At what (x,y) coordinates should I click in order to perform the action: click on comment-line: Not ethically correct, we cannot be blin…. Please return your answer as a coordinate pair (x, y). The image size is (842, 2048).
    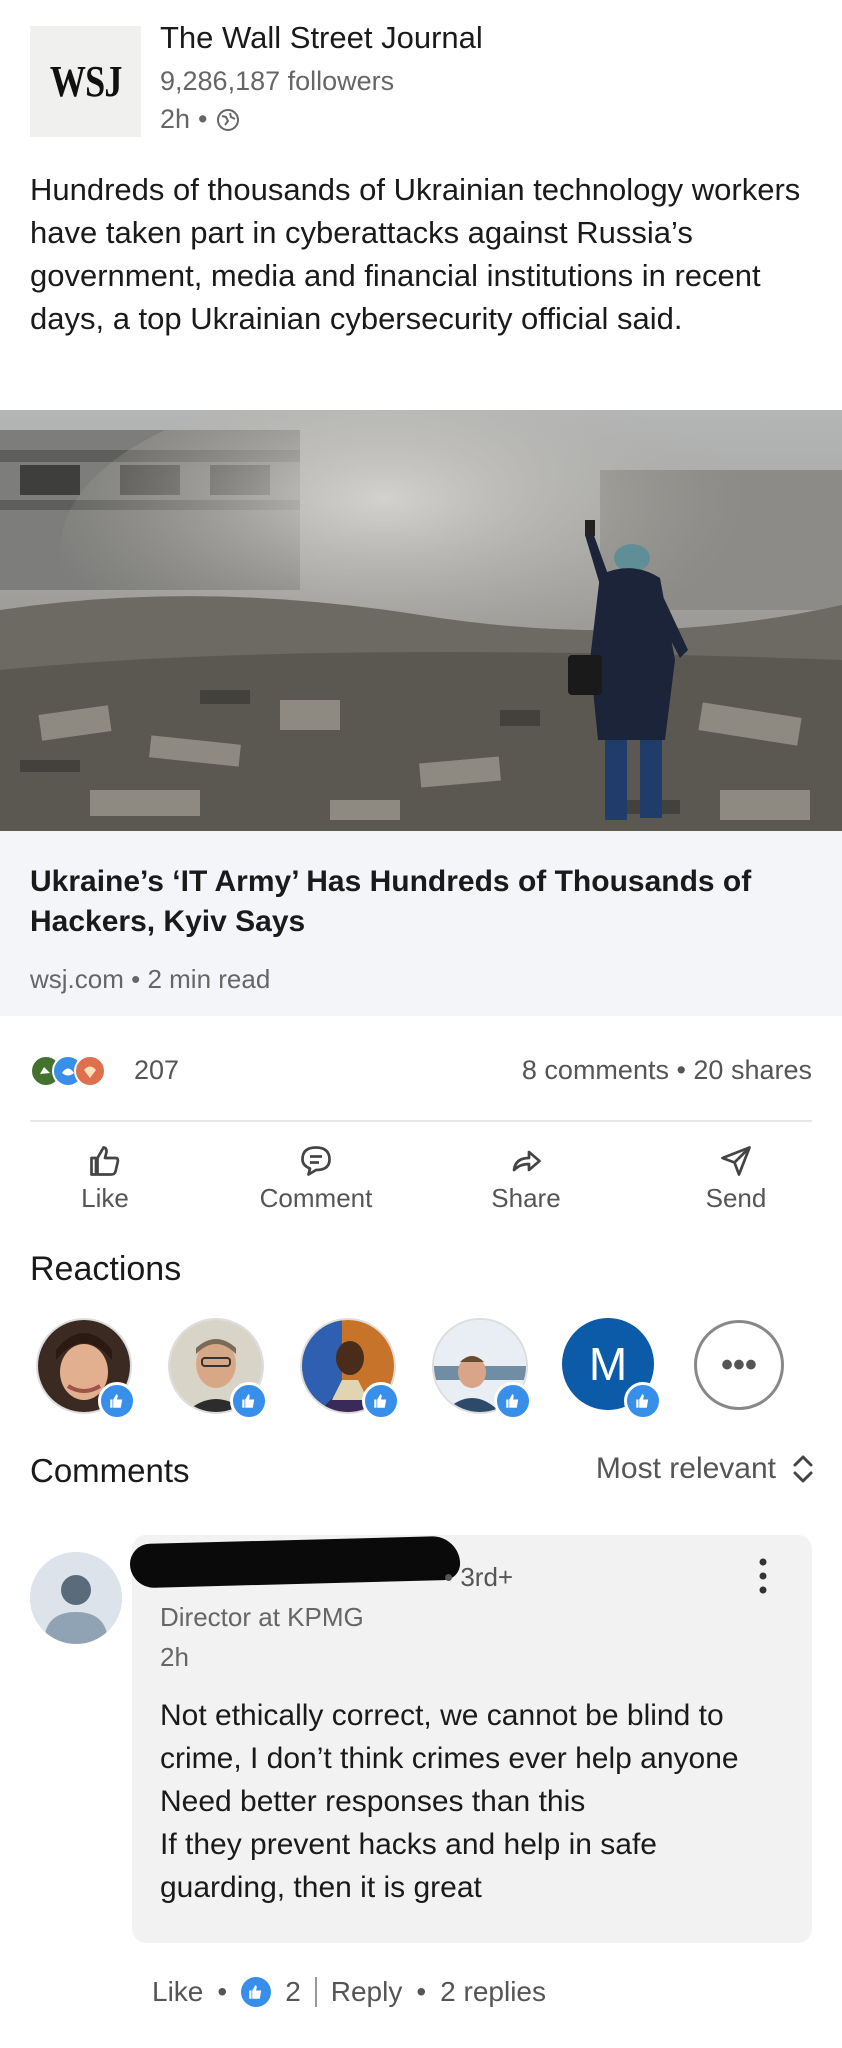
    Looking at the image, I should click on (442, 1715).